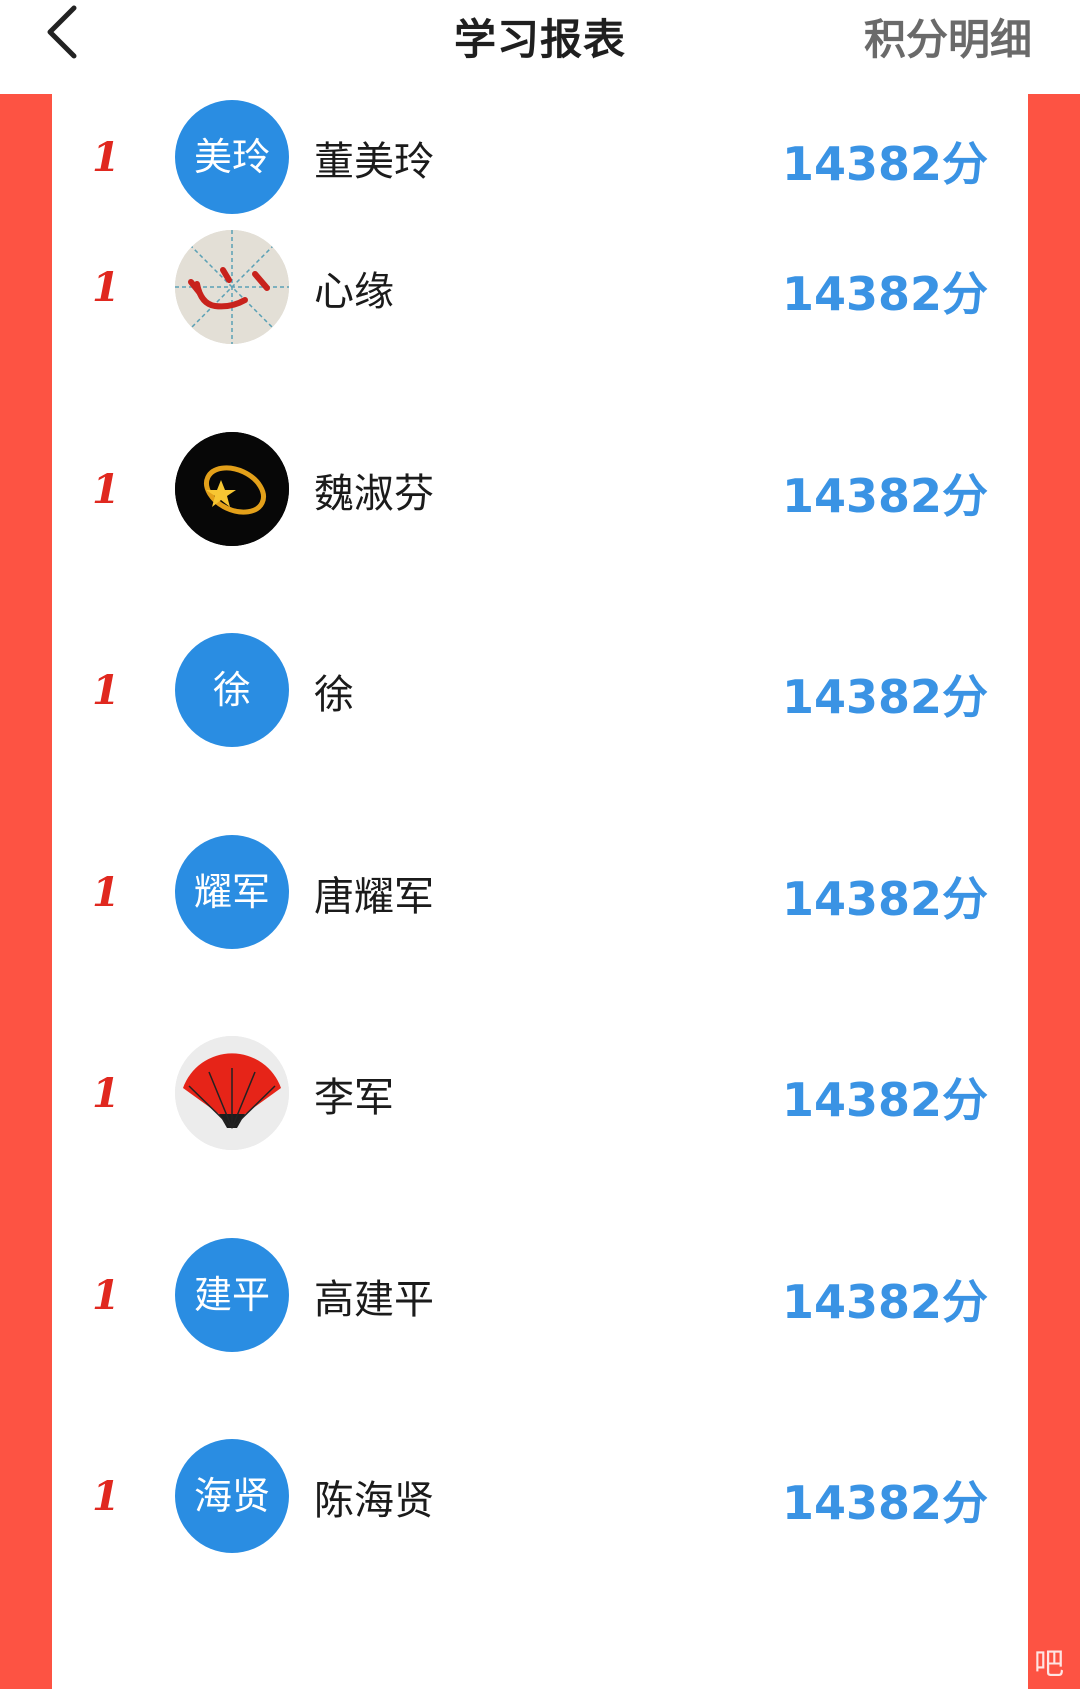 The width and height of the screenshot is (1080, 1689). What do you see at coordinates (540, 527) in the screenshot?
I see `list-item: 1 魏淑芬 14382分` at bounding box center [540, 527].